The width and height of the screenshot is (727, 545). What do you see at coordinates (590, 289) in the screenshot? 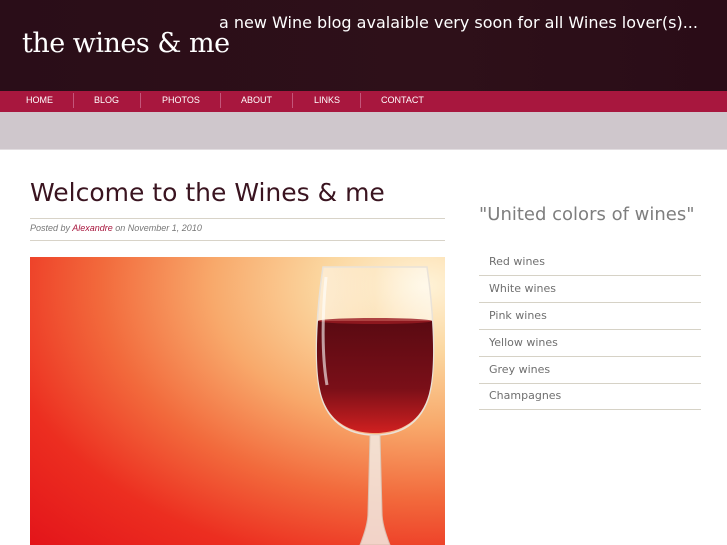
I see `sidebar-item-white-wines: White wines` at bounding box center [590, 289].